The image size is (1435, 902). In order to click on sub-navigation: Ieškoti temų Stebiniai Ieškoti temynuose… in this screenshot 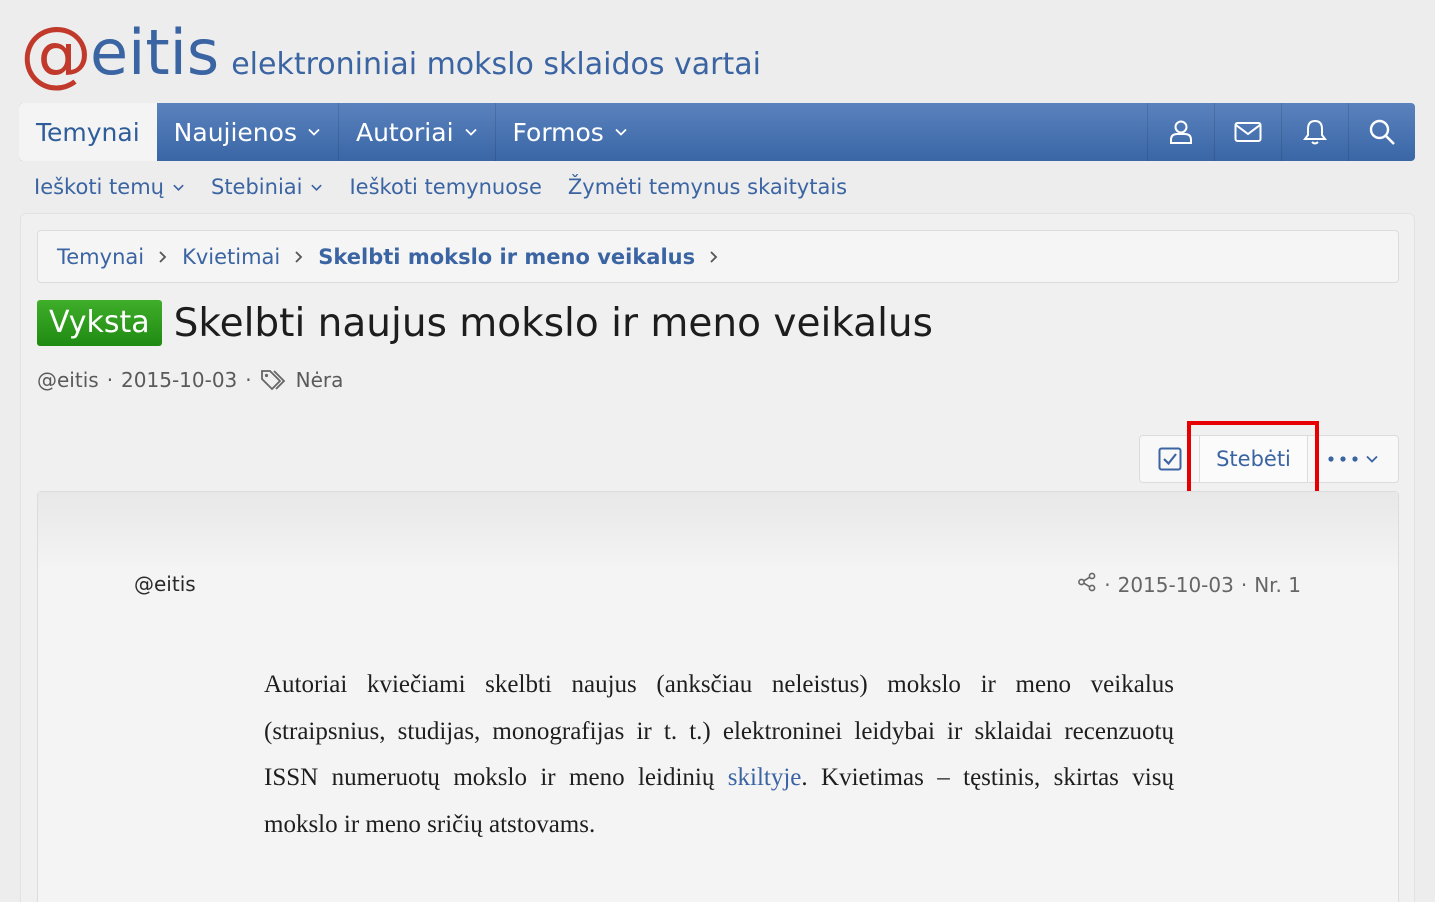, I will do `click(440, 187)`.